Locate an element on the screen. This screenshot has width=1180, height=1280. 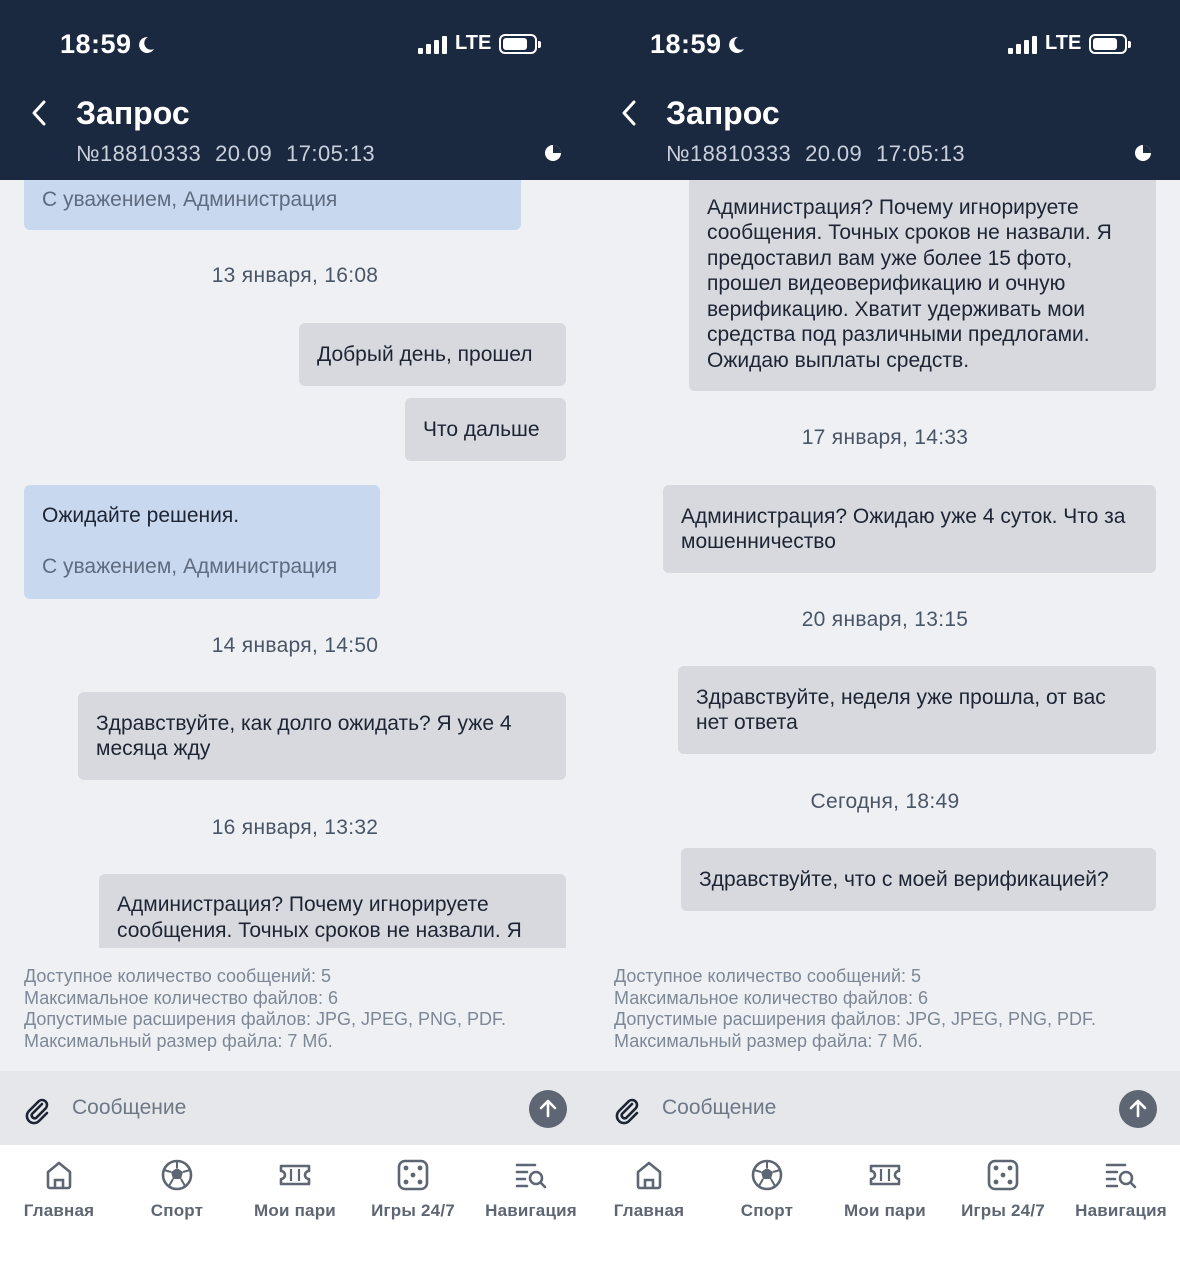
date-separator: Сегодня, 18:49 is located at coordinates (885, 801).